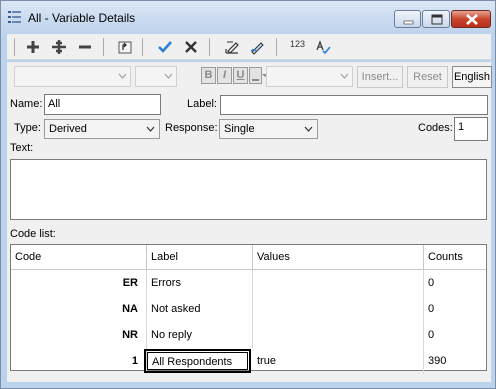  Describe the element at coordinates (239, 129) in the screenshot. I see `response-select-value: Single` at that location.